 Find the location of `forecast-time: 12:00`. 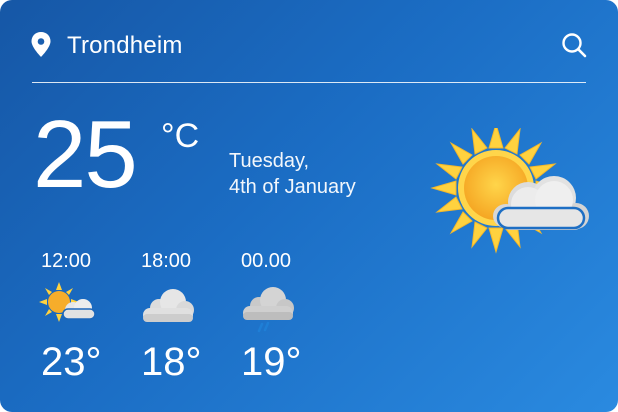

forecast-time: 12:00 is located at coordinates (66, 261).